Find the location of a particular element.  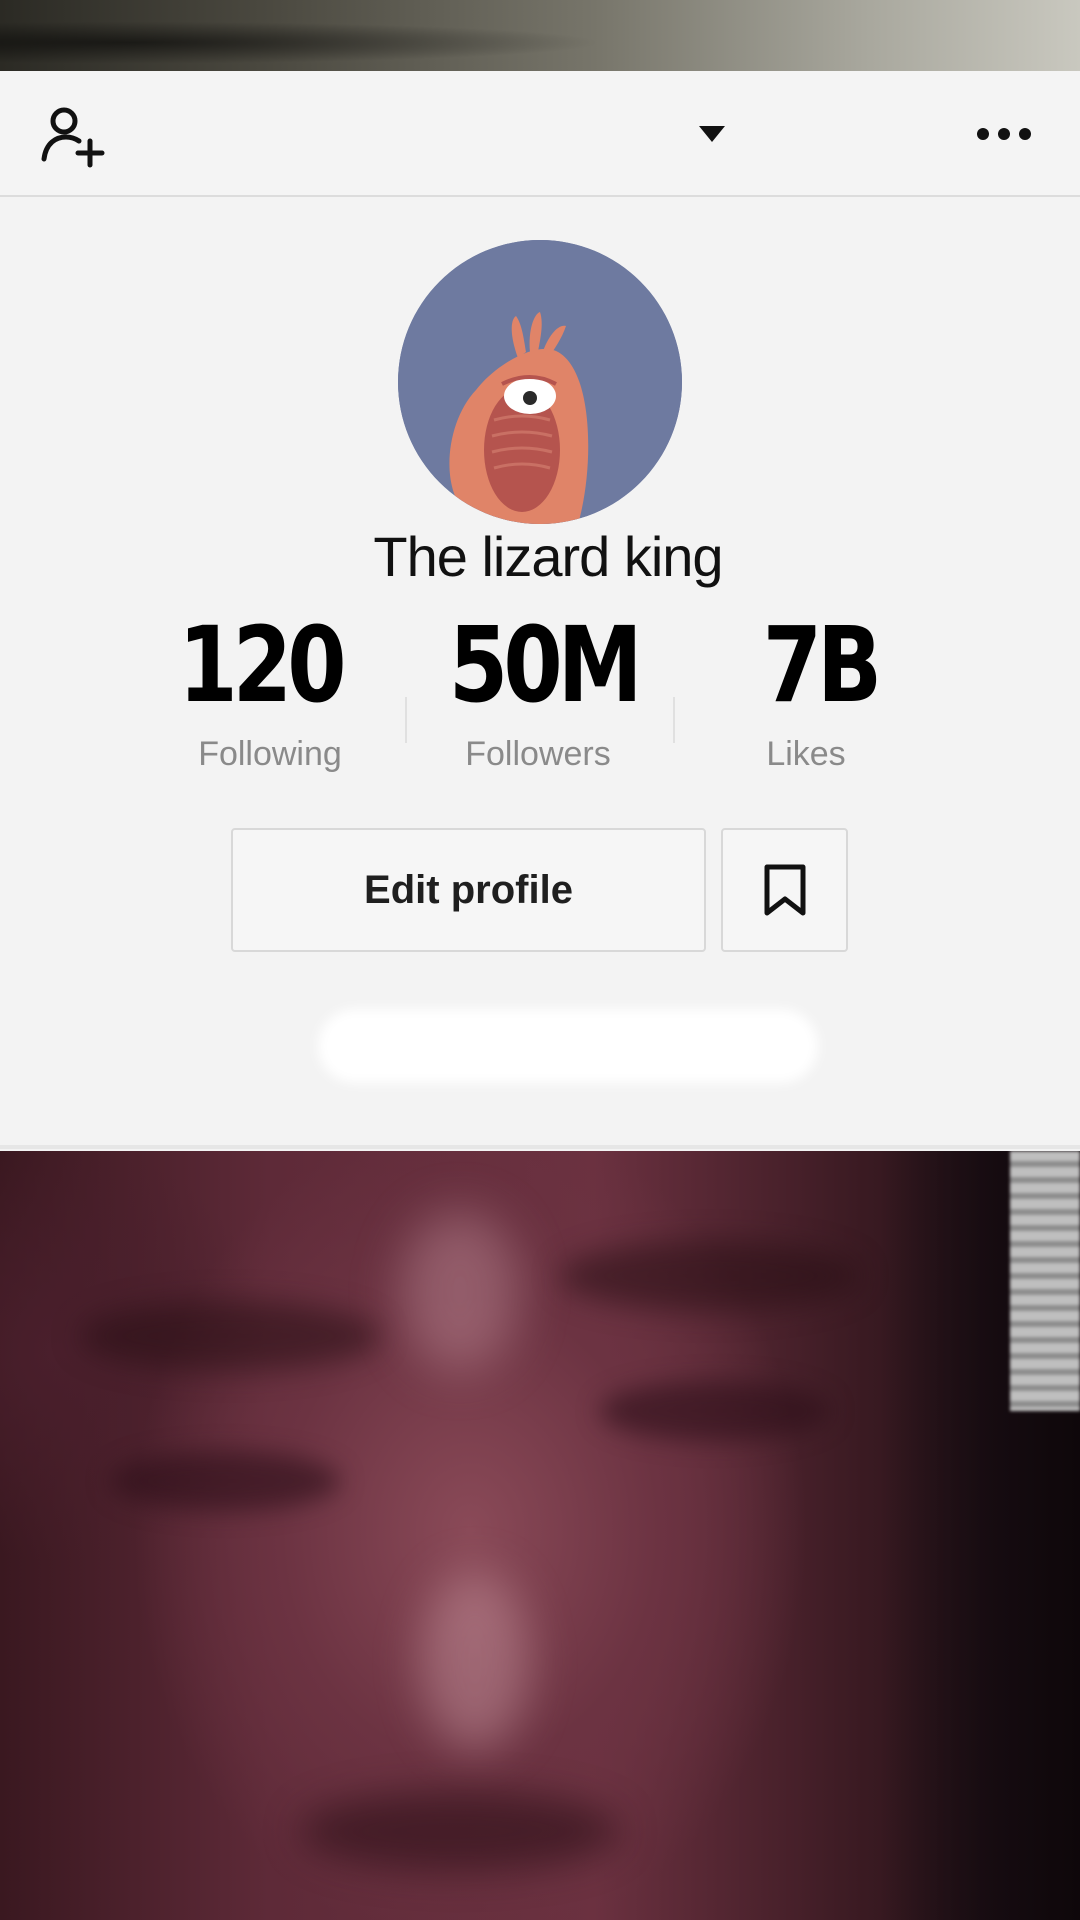

camera-background-top is located at coordinates (540, 35).